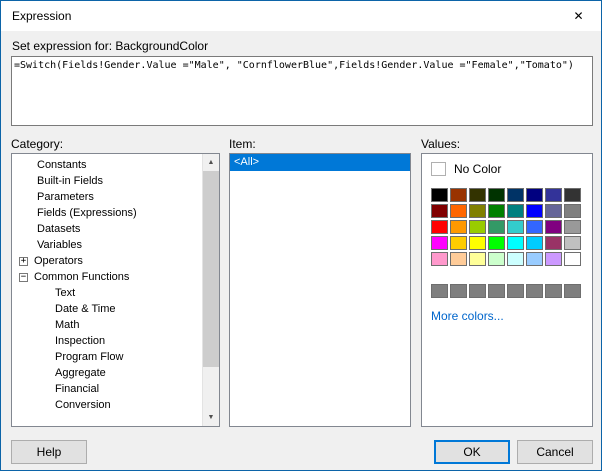 Image resolution: width=602 pixels, height=471 pixels. I want to click on item-list-row: <All>, so click(320, 162).